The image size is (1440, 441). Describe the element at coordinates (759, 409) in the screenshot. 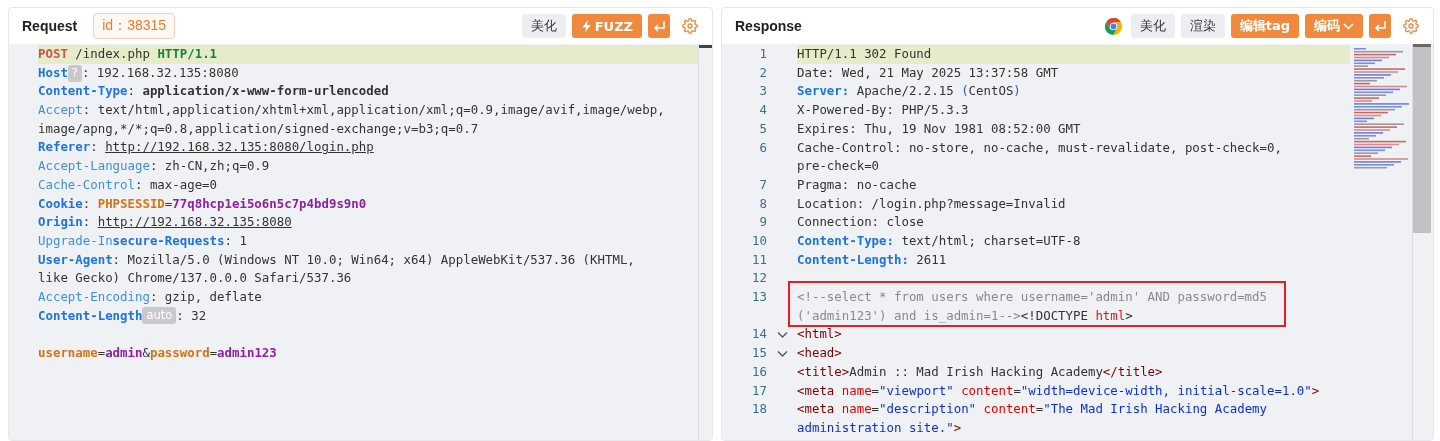

I see `line-number: 18` at that location.